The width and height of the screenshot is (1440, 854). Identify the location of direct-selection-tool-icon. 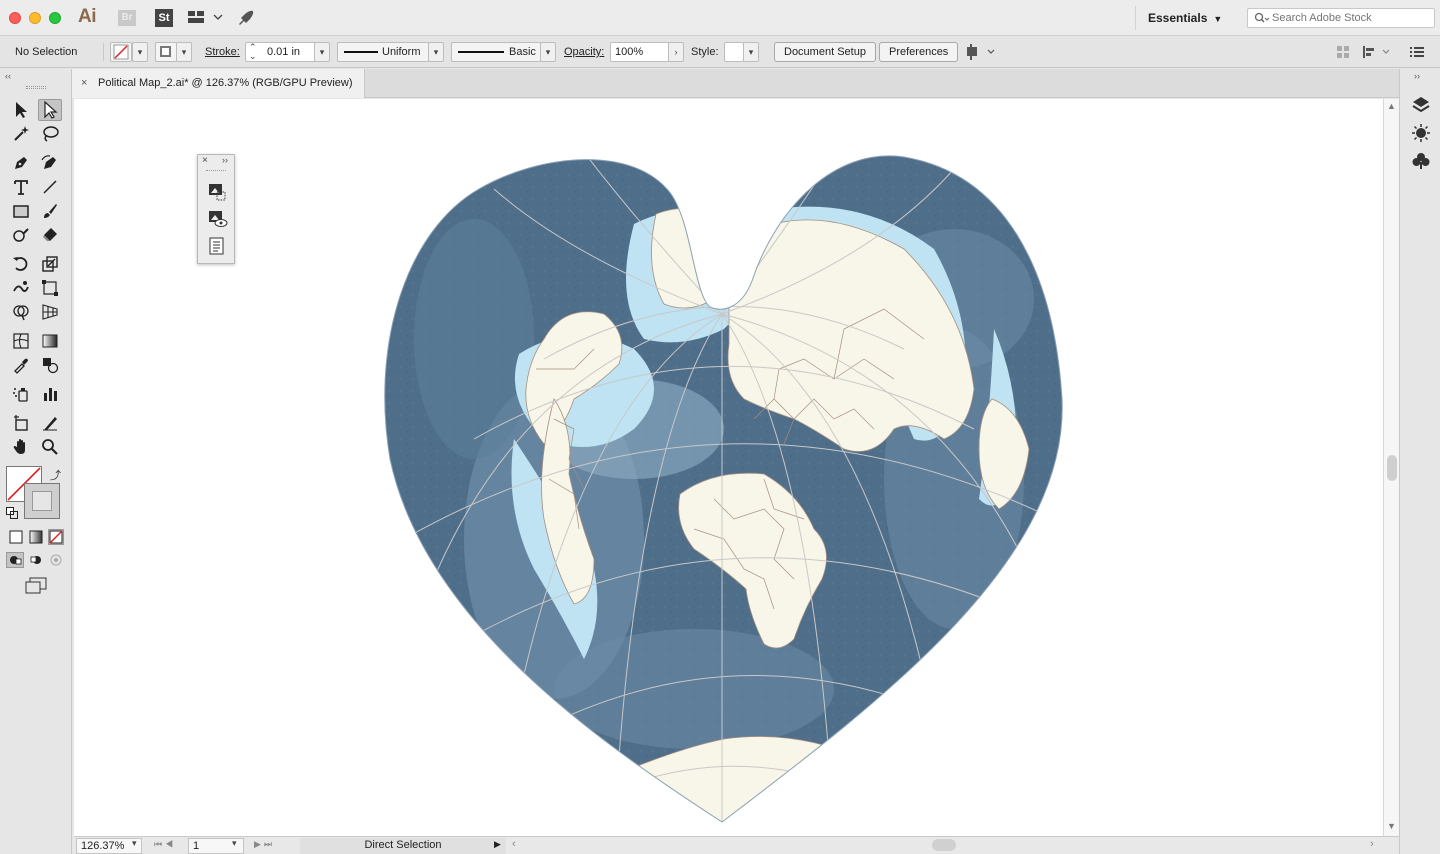
(50, 110).